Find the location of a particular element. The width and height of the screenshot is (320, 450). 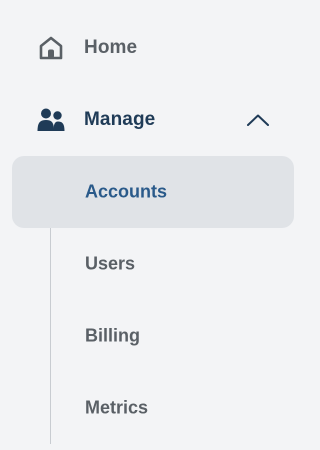

submenu-item-label: Accounts is located at coordinates (126, 191).